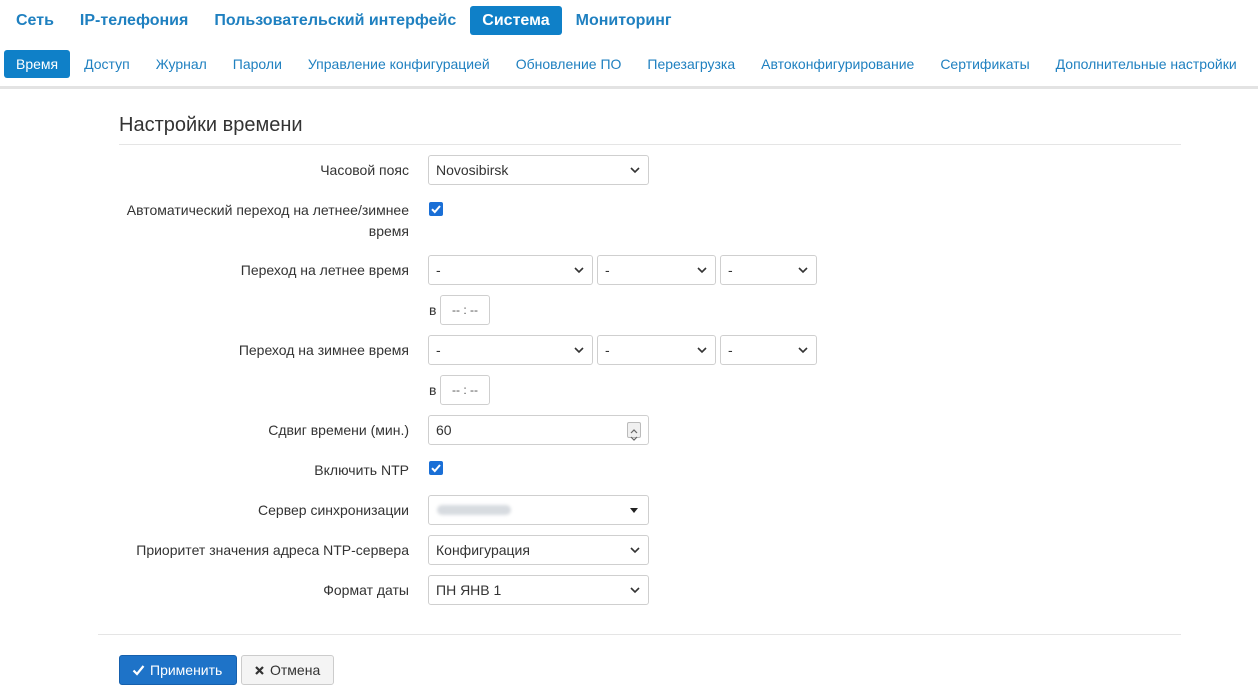  Describe the element at coordinates (656, 270) in the screenshot. I see `dst-start-week-select: -` at that location.